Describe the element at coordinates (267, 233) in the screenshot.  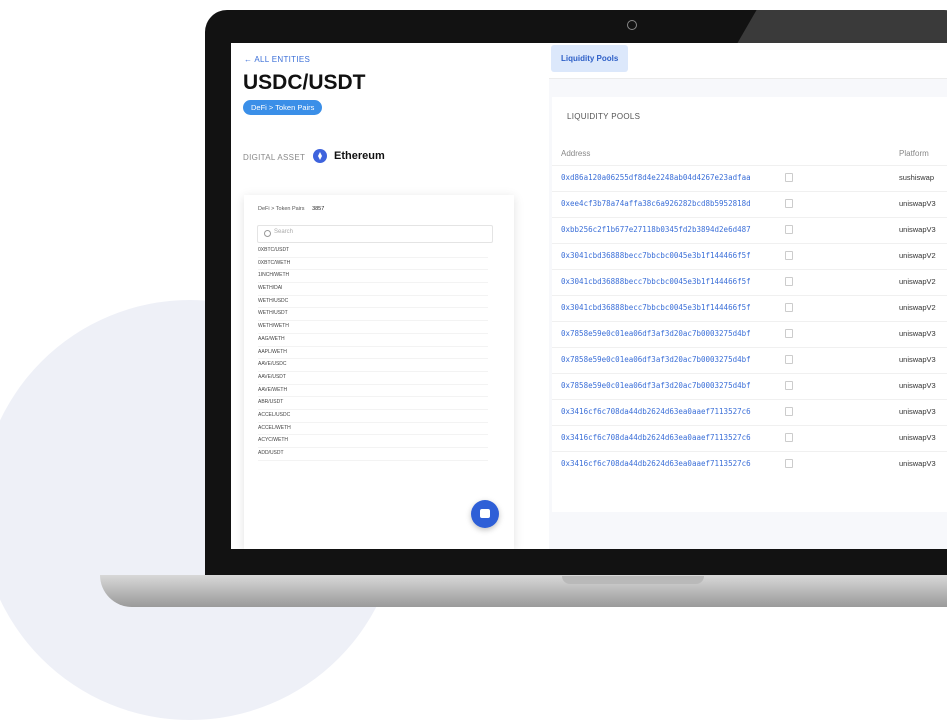
I see `search-icon` at that location.